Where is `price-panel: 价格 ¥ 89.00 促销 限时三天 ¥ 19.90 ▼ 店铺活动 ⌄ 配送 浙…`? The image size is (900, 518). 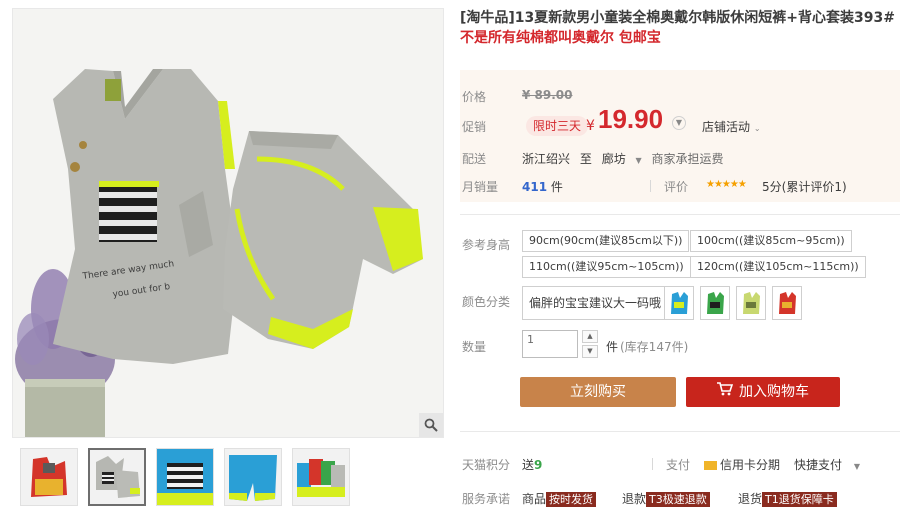
price-panel: 价格 ¥ 89.00 促销 限时三天 ¥ 19.90 ▼ 店铺活动 ⌄ 配送 浙… is located at coordinates (680, 136).